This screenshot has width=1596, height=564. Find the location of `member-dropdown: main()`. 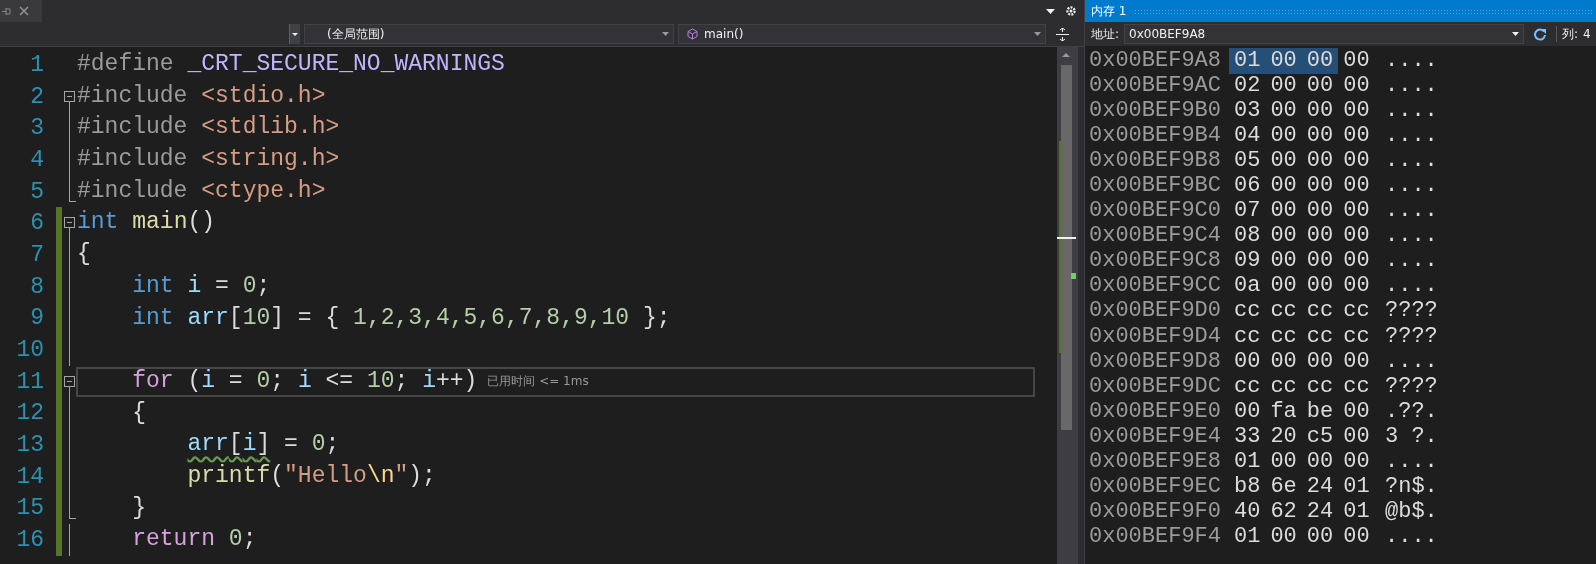

member-dropdown: main() is located at coordinates (862, 34).